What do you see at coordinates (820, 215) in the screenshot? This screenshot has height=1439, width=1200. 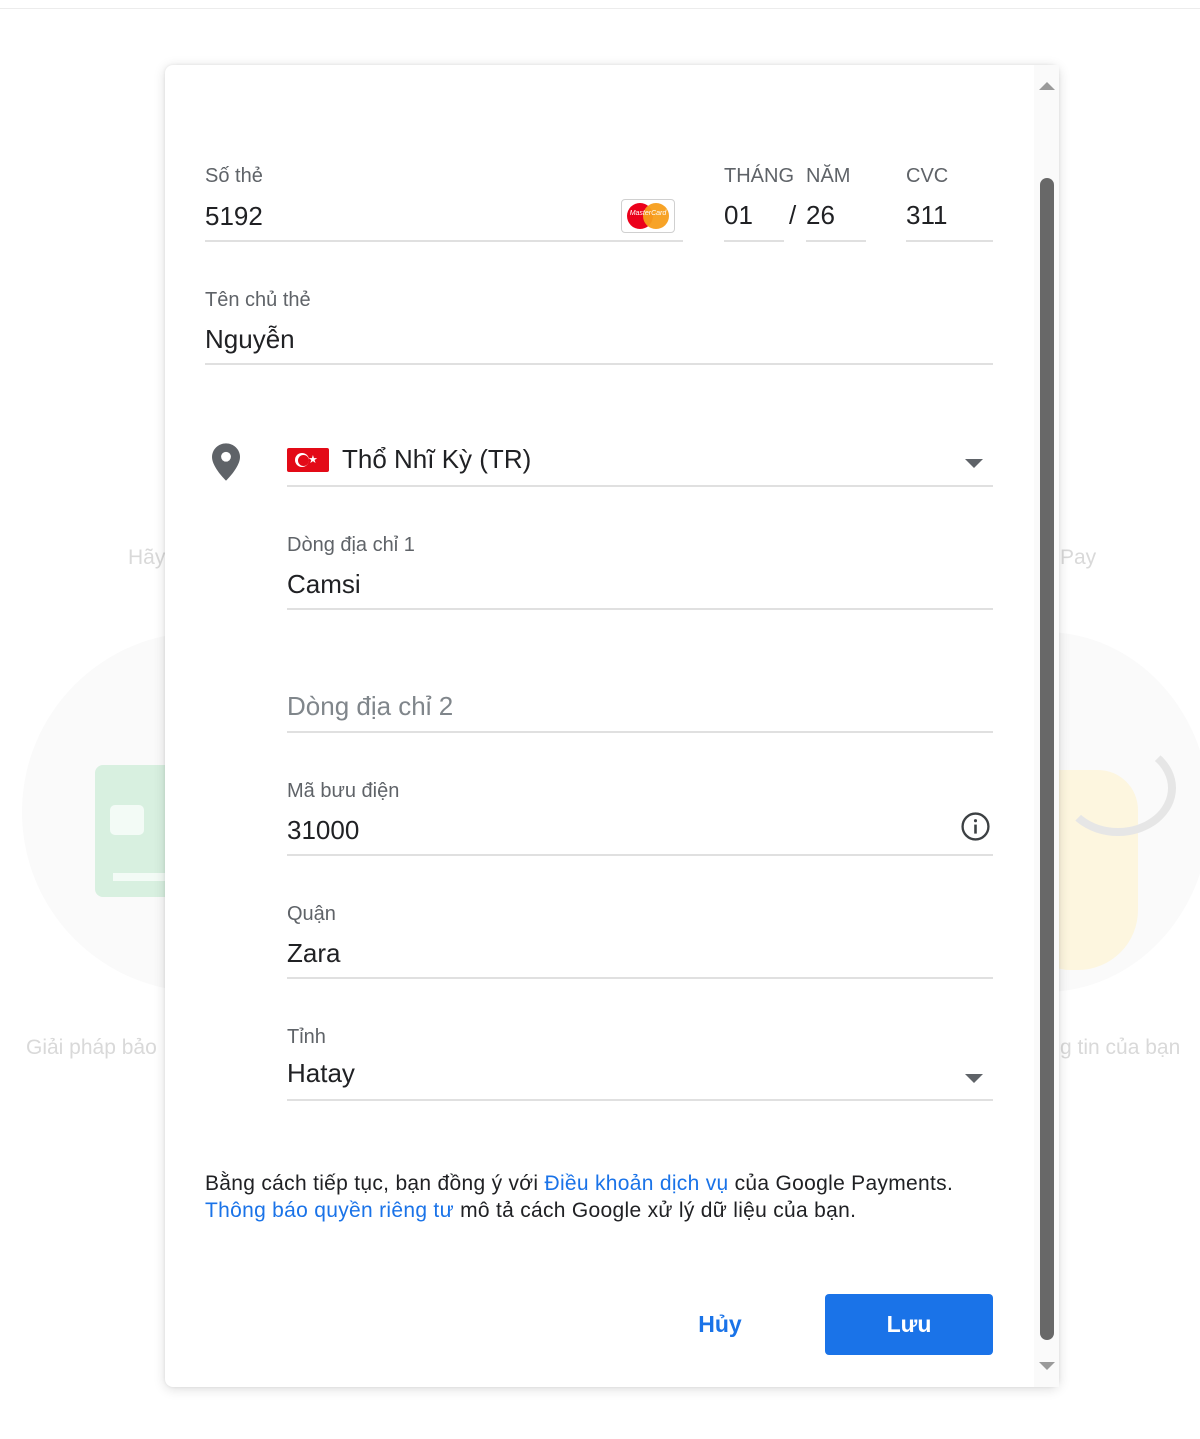 I see `expiry-year-input: 26` at bounding box center [820, 215].